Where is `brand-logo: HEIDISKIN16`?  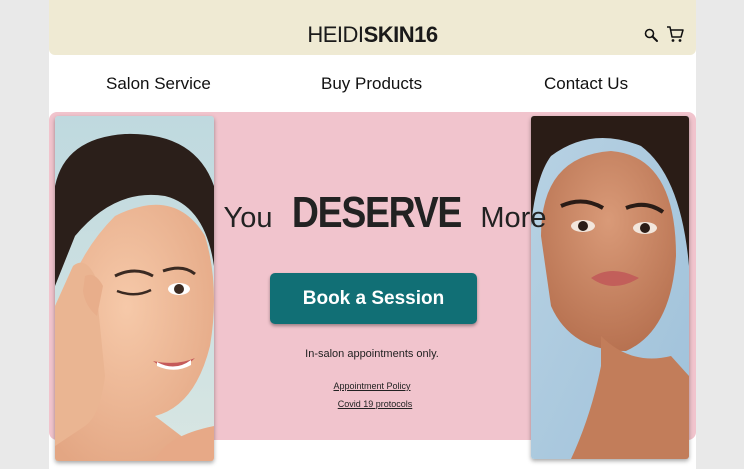 brand-logo: HEIDISKIN16 is located at coordinates (372, 35).